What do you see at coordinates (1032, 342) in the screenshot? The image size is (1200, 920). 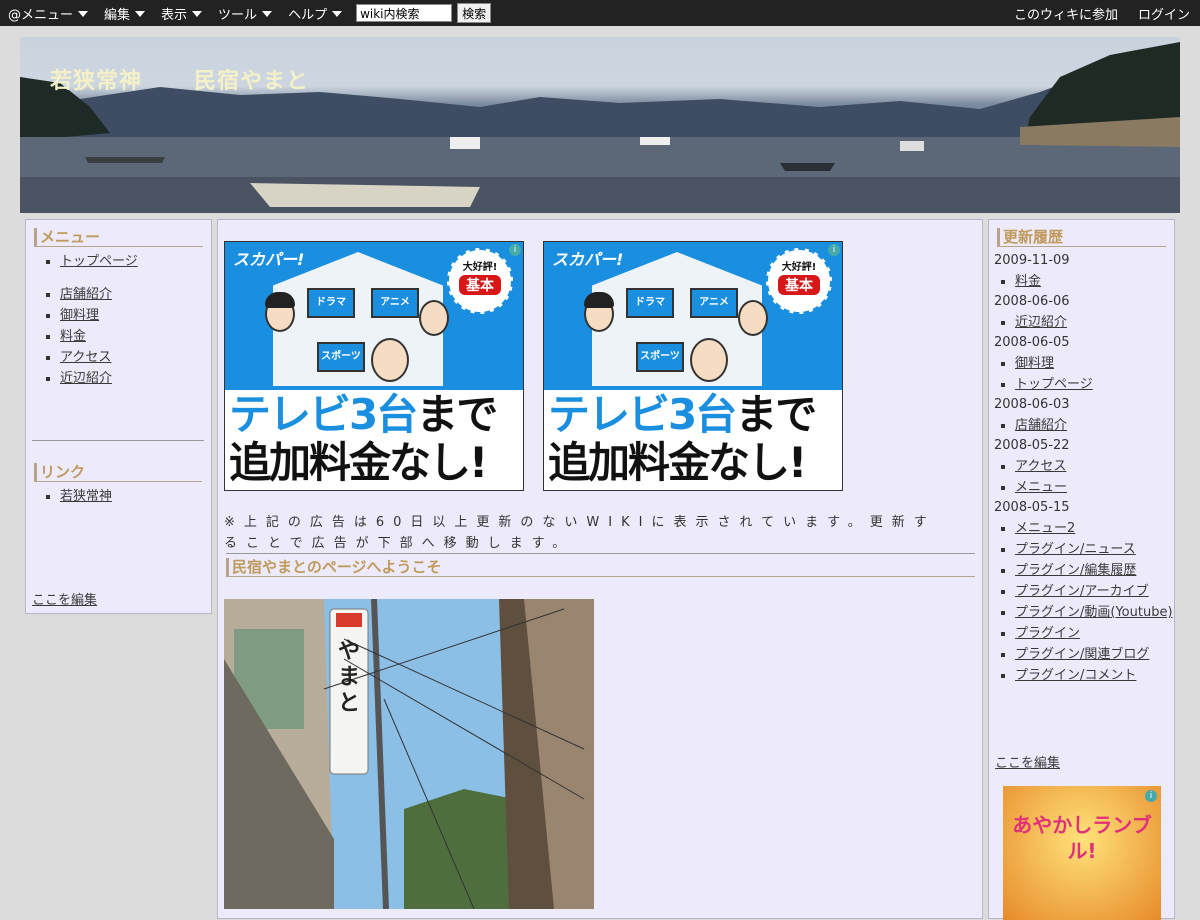 I see `history-date: 2008-06-05` at bounding box center [1032, 342].